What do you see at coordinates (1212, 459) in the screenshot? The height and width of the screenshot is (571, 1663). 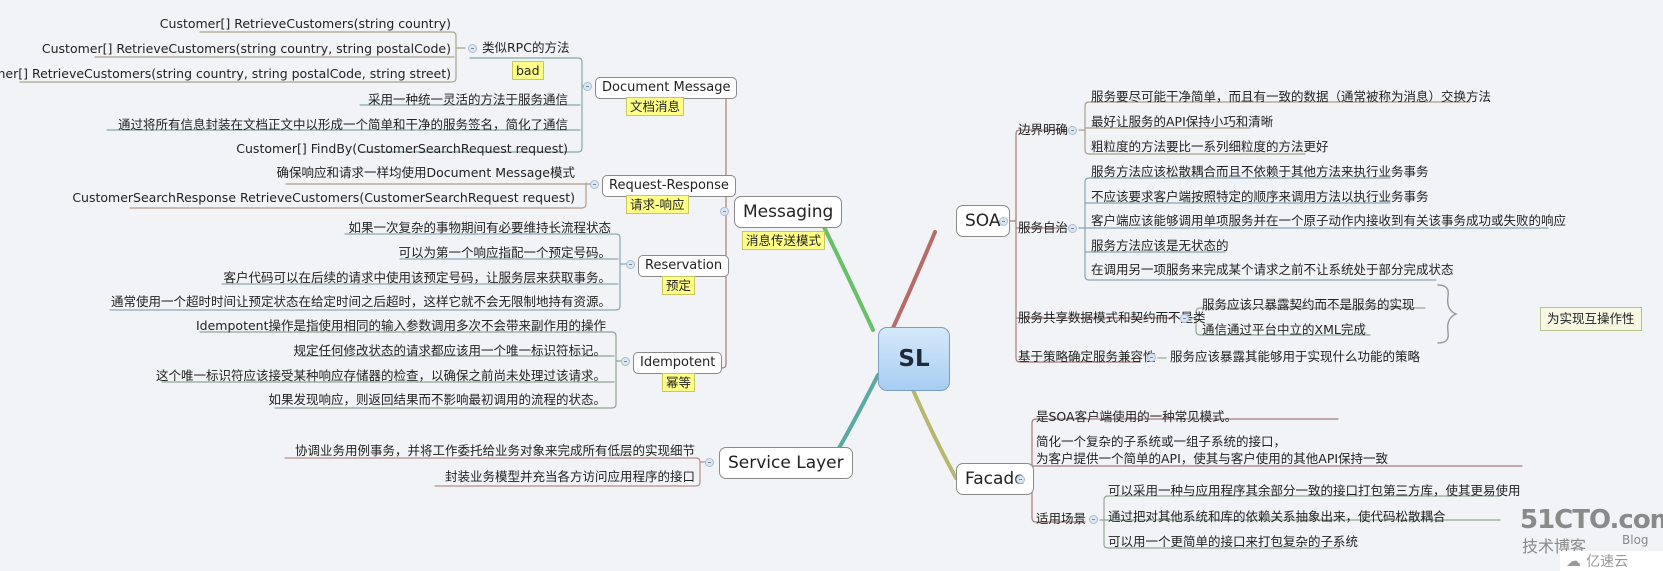 I see `leaf-facade-2b: 为客户提供一个简单的API，使其与客户使用的其他API保持一致` at bounding box center [1212, 459].